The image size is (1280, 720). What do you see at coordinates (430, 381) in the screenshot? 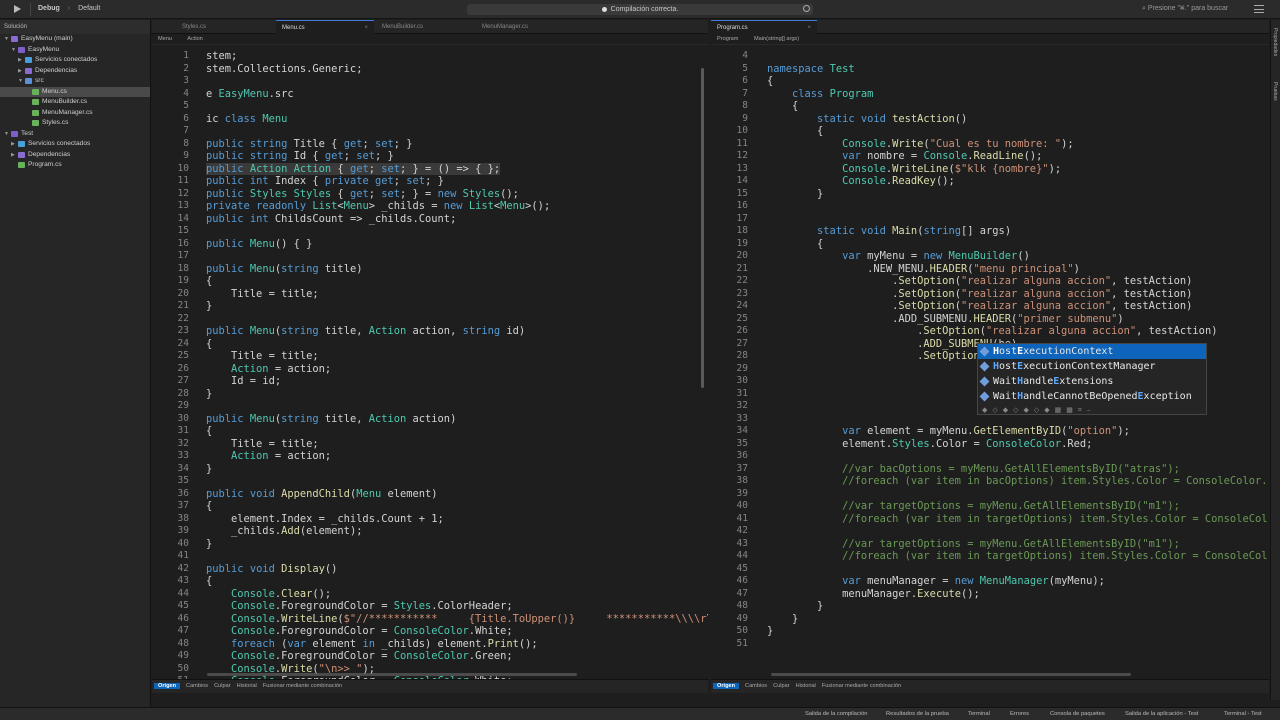
I see `code-line: 27 Id = id;` at bounding box center [430, 381].